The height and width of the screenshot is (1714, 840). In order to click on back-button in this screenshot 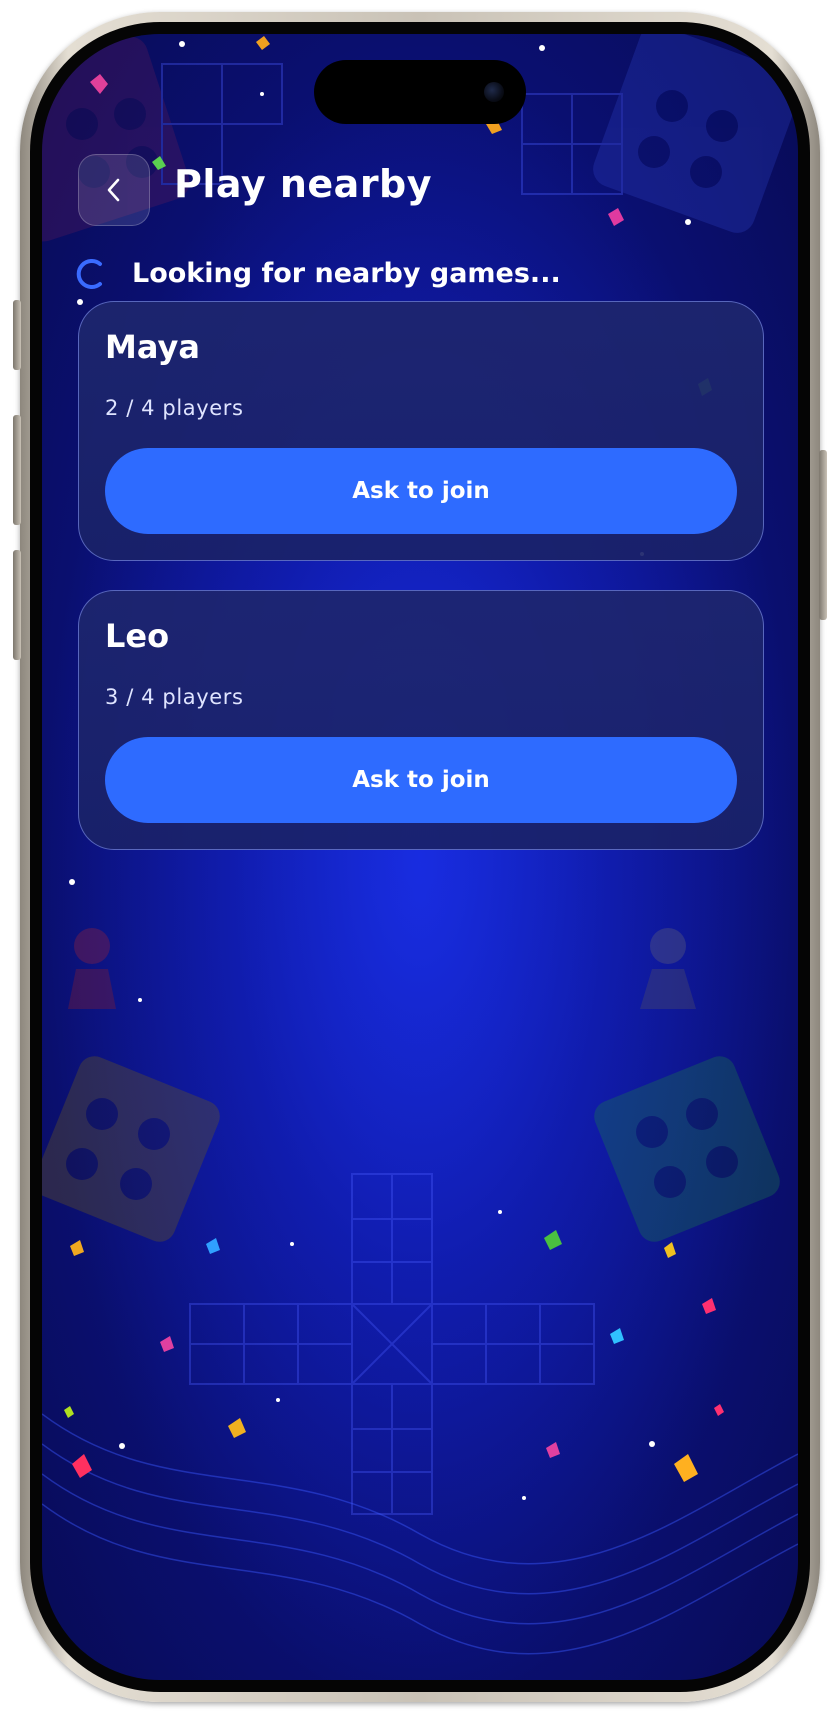, I will do `click(114, 190)`.